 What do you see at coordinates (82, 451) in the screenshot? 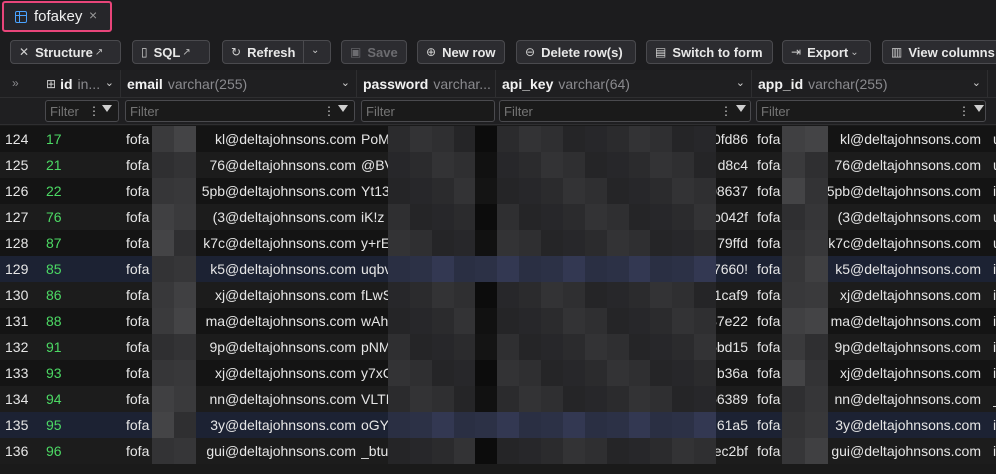
I see `cell-id: 96` at bounding box center [82, 451].